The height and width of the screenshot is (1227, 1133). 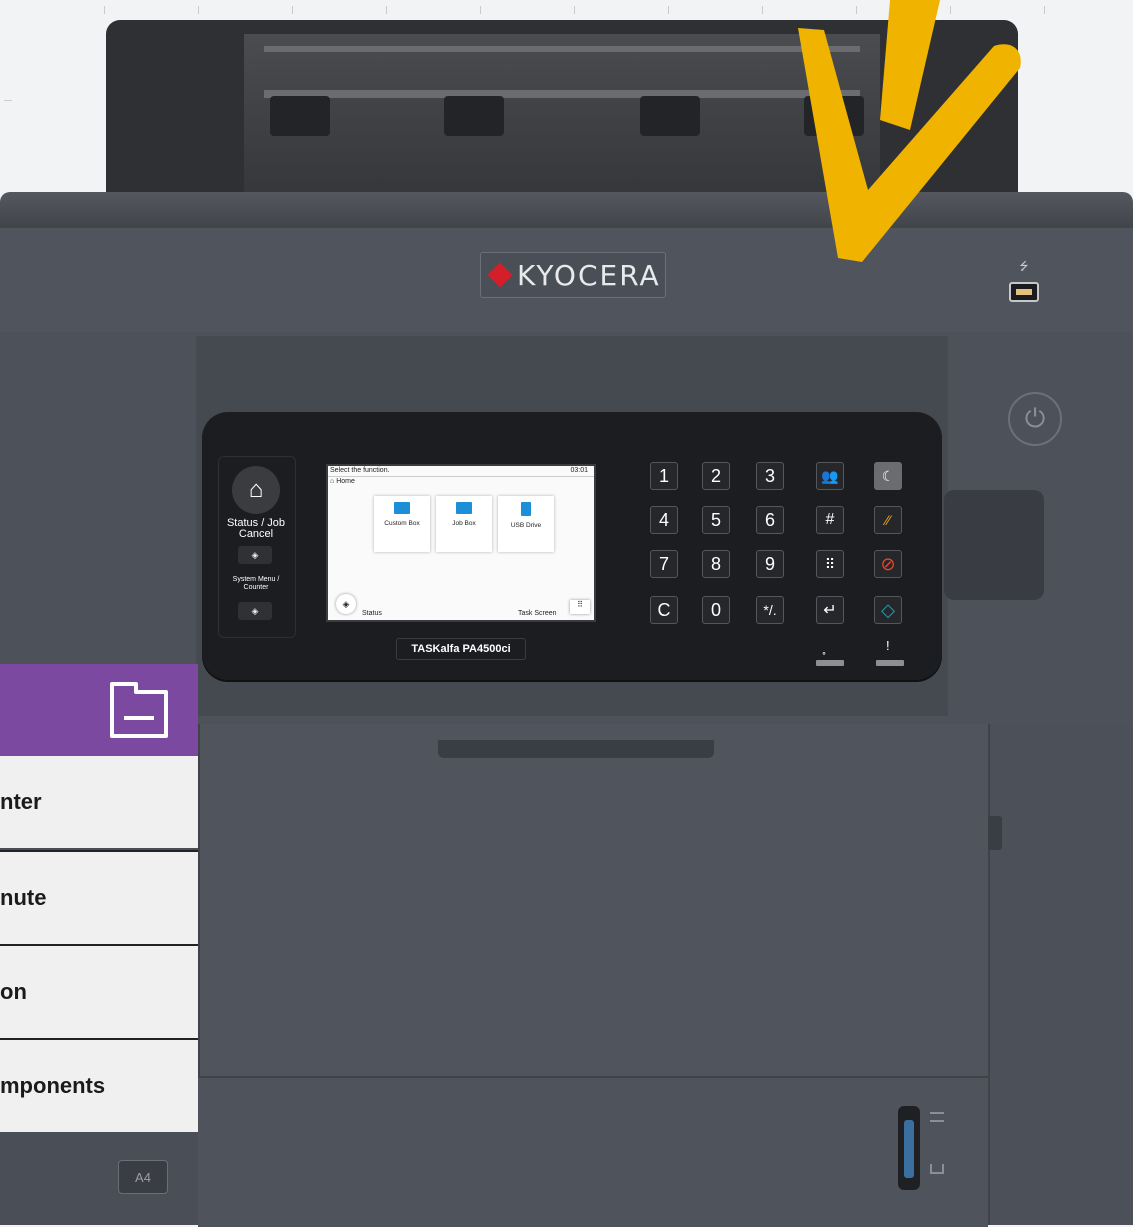 I want to click on breadcrumb-label: Home, so click(x=345, y=481).